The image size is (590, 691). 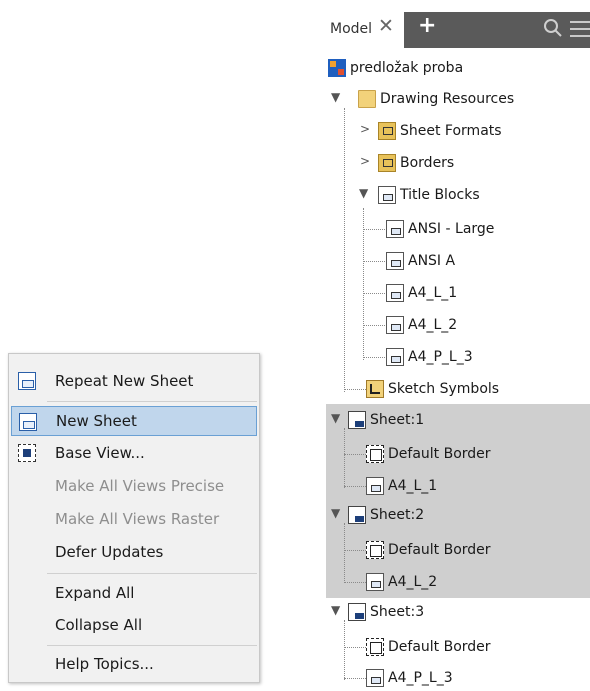 I want to click on menu-item-collapse-all: Collapse All, so click(x=134, y=625).